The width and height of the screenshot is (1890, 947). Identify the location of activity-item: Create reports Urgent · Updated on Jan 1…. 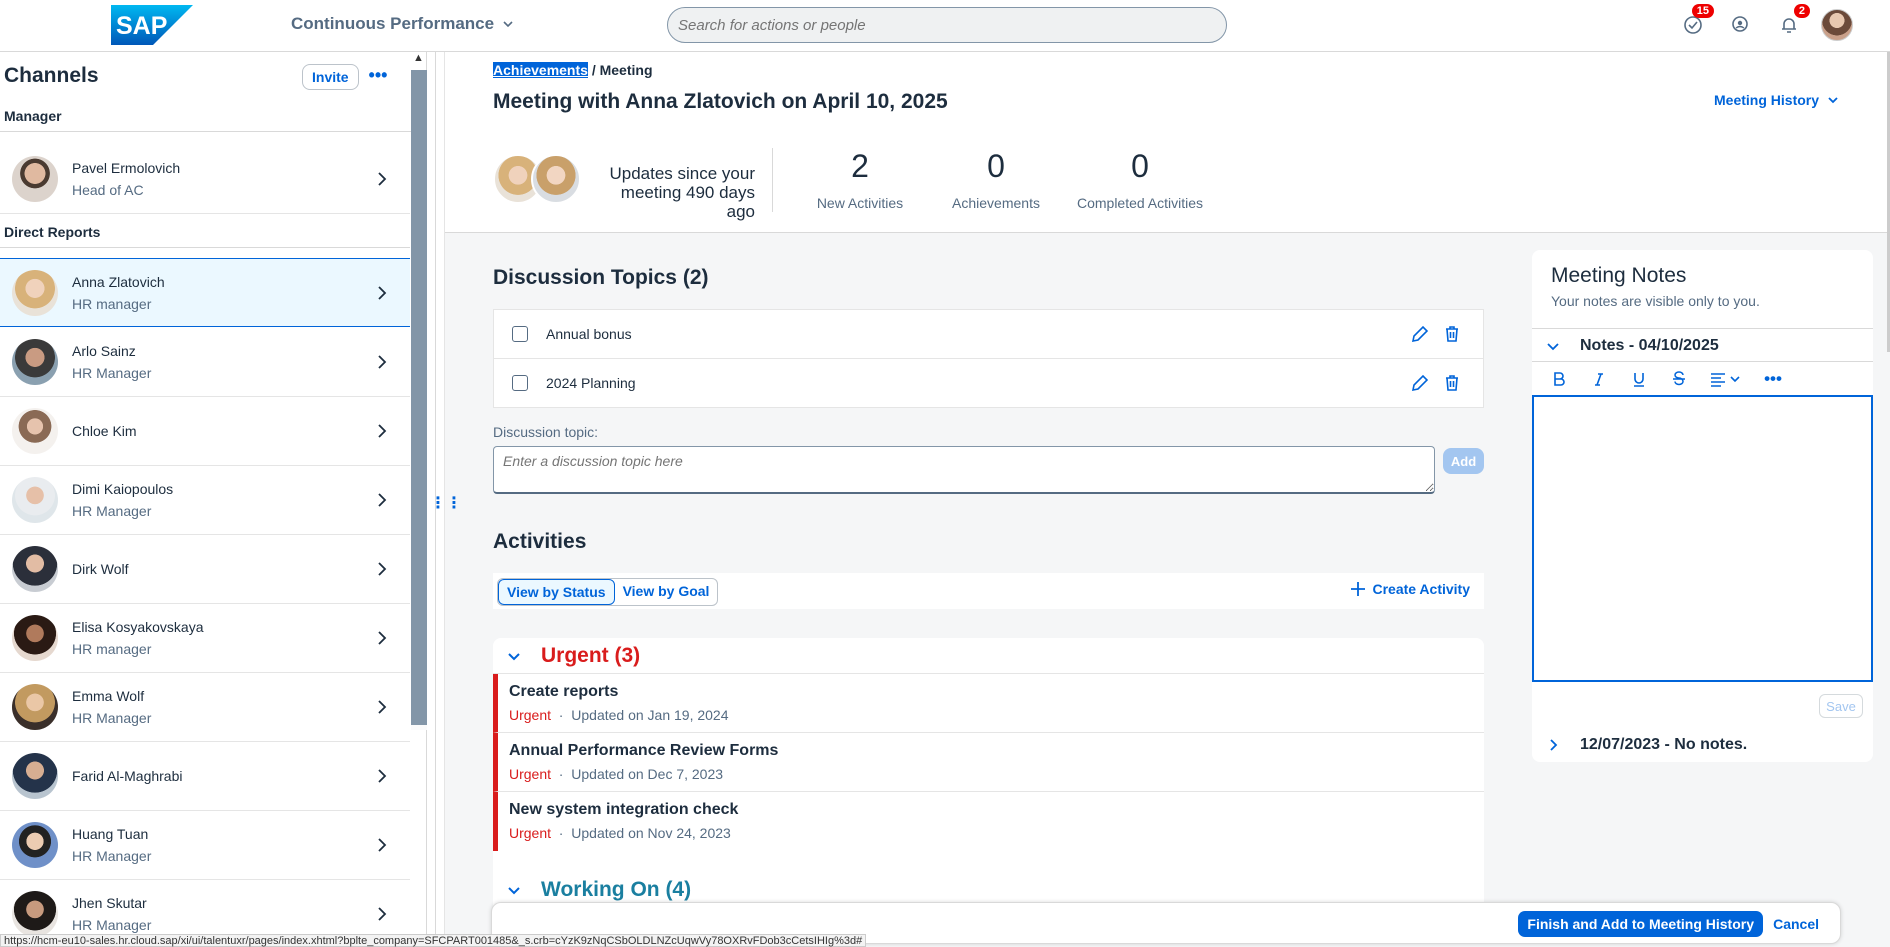
(988, 703).